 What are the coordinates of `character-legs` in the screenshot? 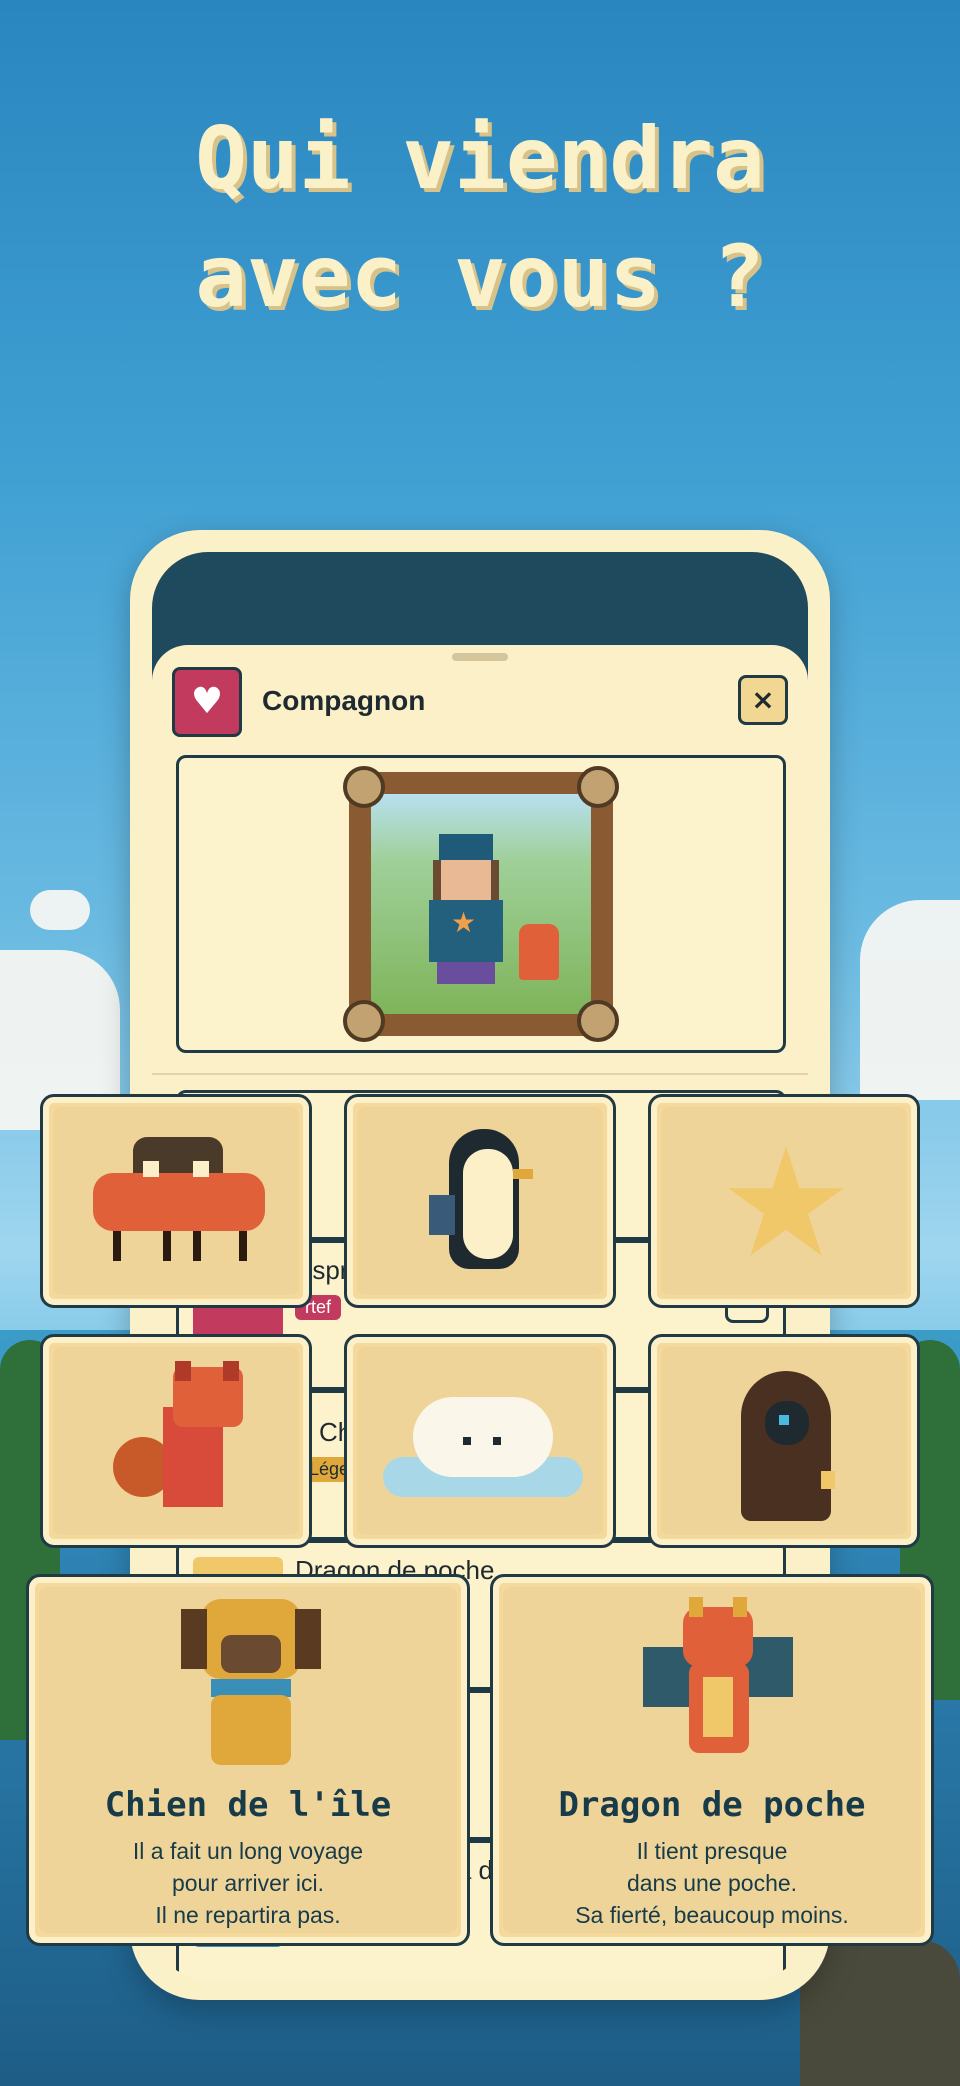 It's located at (466, 973).